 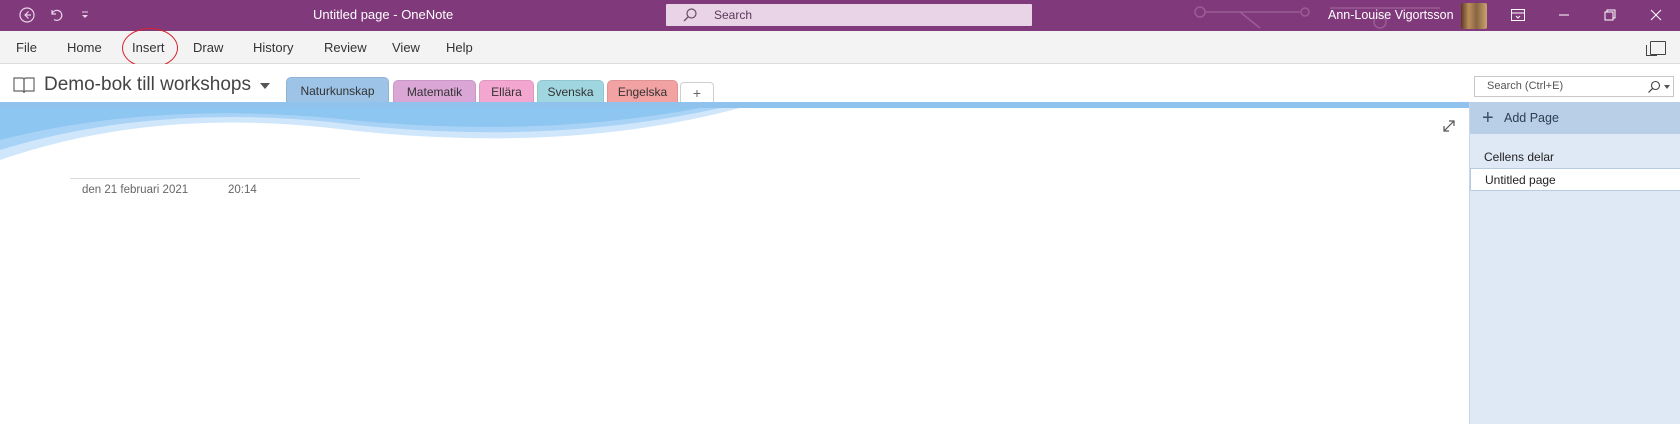 What do you see at coordinates (1656, 48) in the screenshot?
I see `sticky-notes-icon` at bounding box center [1656, 48].